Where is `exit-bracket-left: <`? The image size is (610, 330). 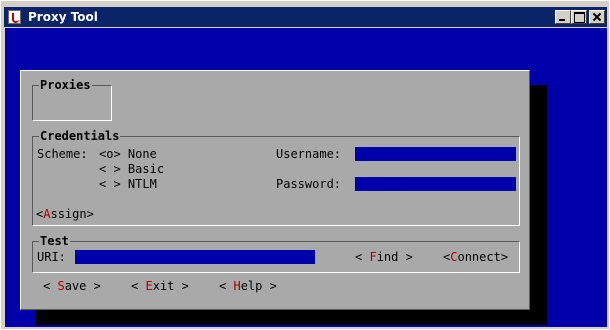
exit-bracket-left: < is located at coordinates (138, 286).